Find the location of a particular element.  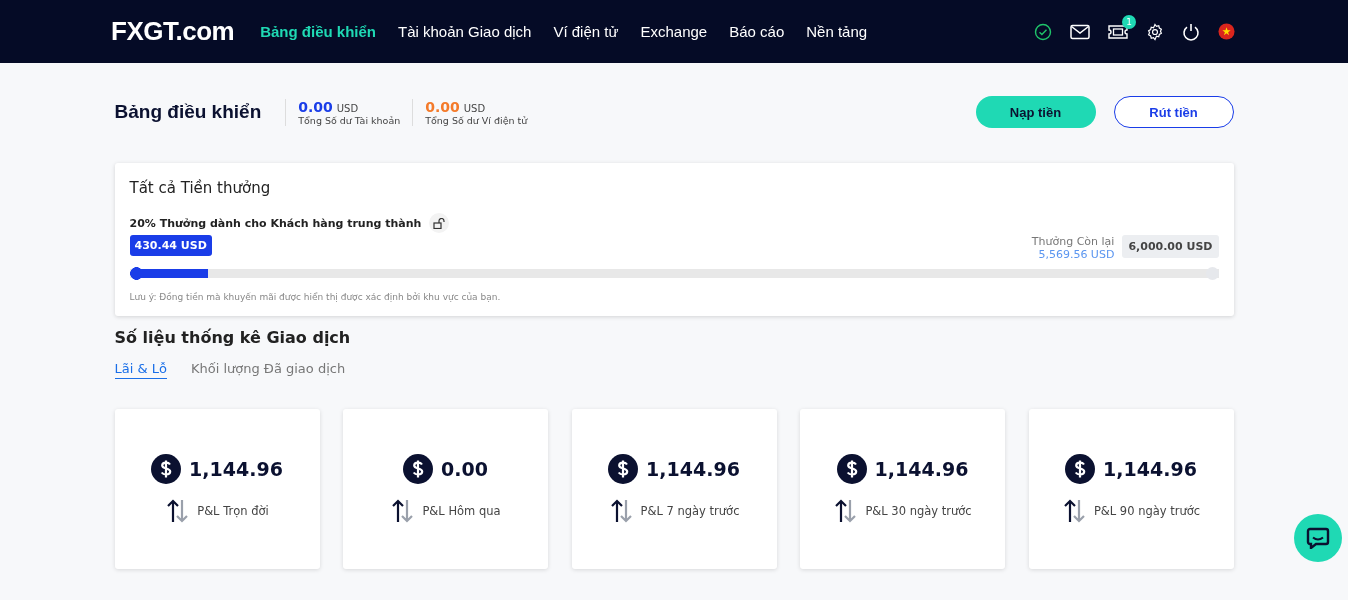

chat-button is located at coordinates (1318, 538).